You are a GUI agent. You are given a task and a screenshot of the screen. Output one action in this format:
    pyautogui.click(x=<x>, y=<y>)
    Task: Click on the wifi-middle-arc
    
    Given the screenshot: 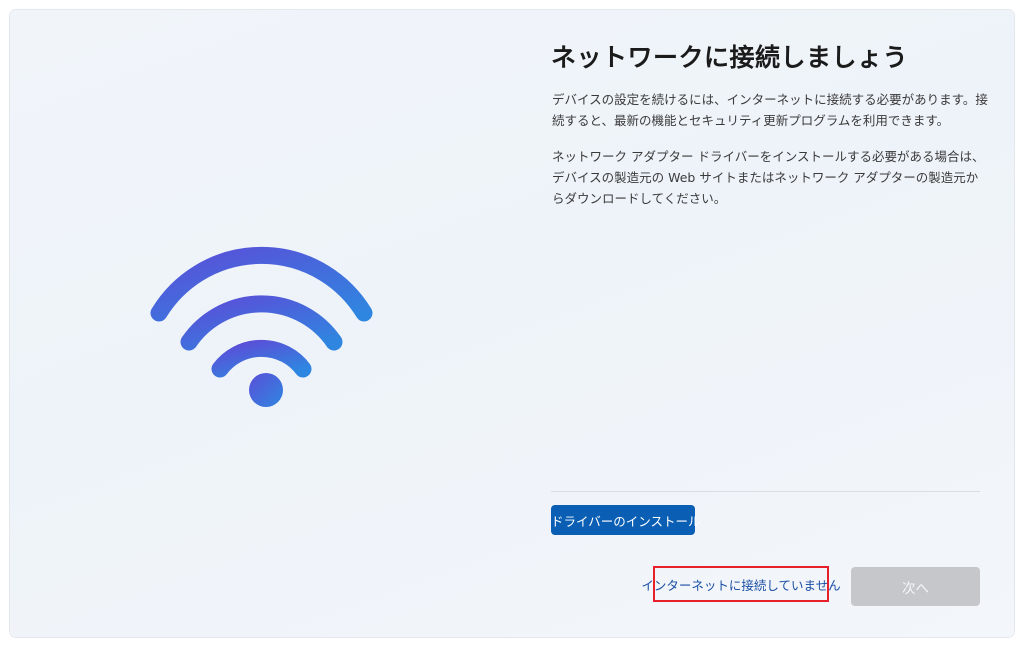 What is the action you would take?
    pyautogui.click(x=261, y=323)
    